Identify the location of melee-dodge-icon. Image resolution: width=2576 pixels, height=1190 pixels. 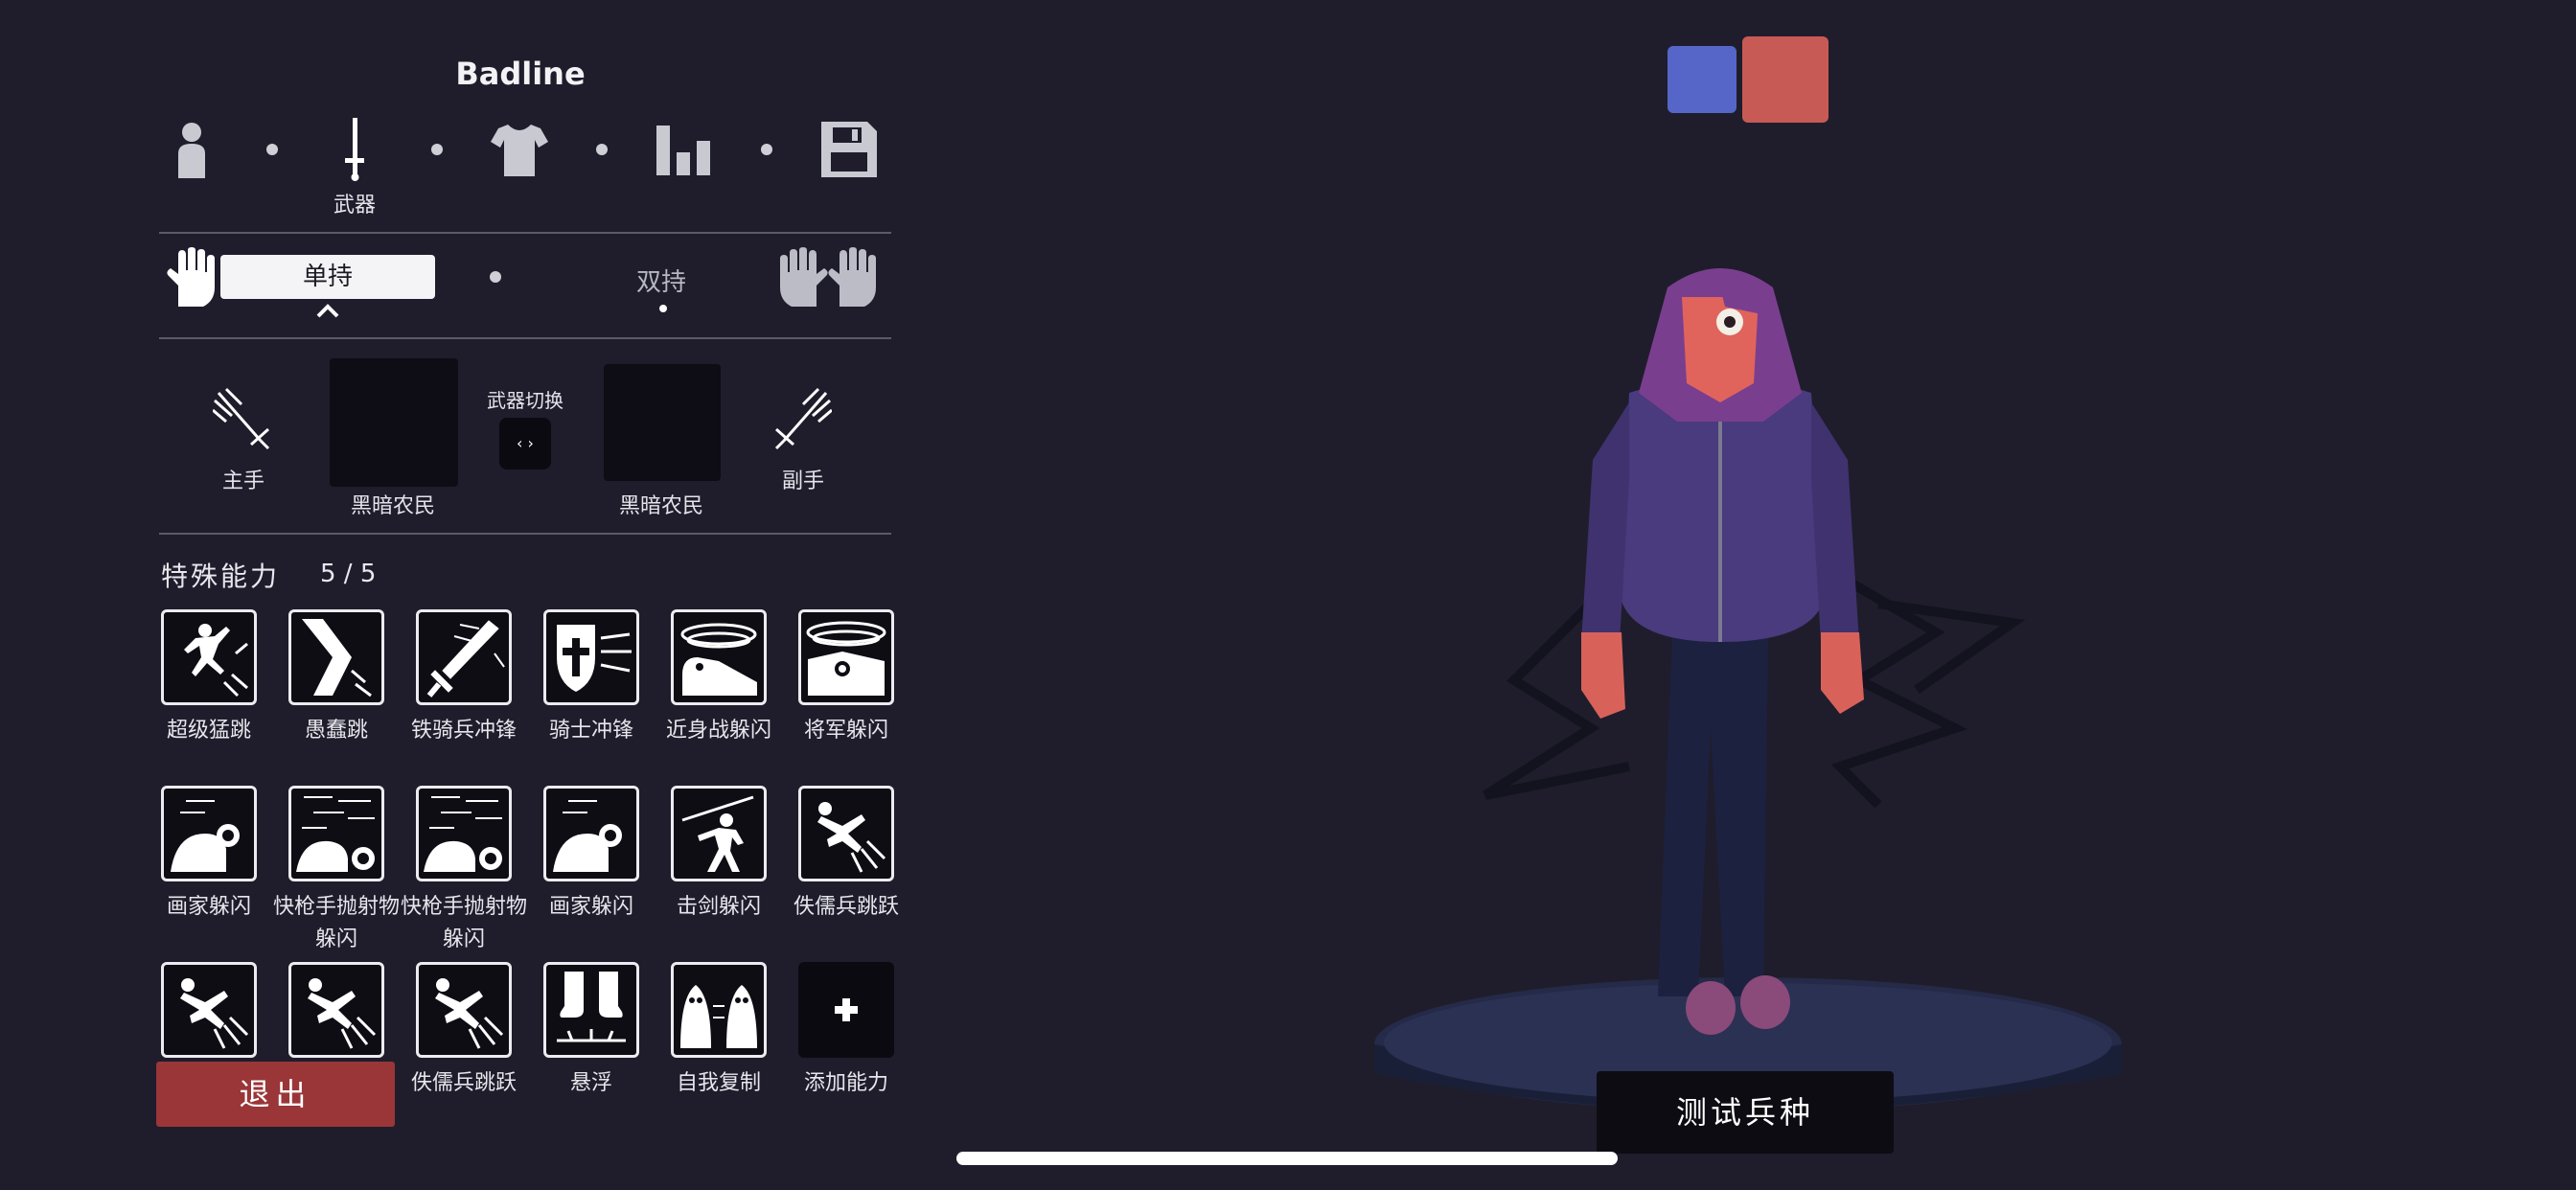
(719, 657).